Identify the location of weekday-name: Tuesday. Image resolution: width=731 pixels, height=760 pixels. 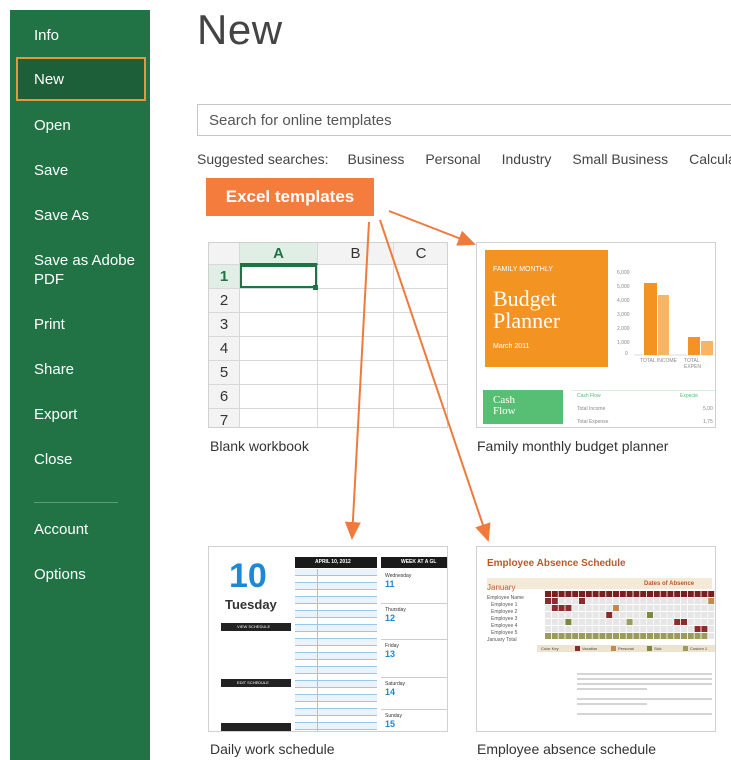
(251, 604).